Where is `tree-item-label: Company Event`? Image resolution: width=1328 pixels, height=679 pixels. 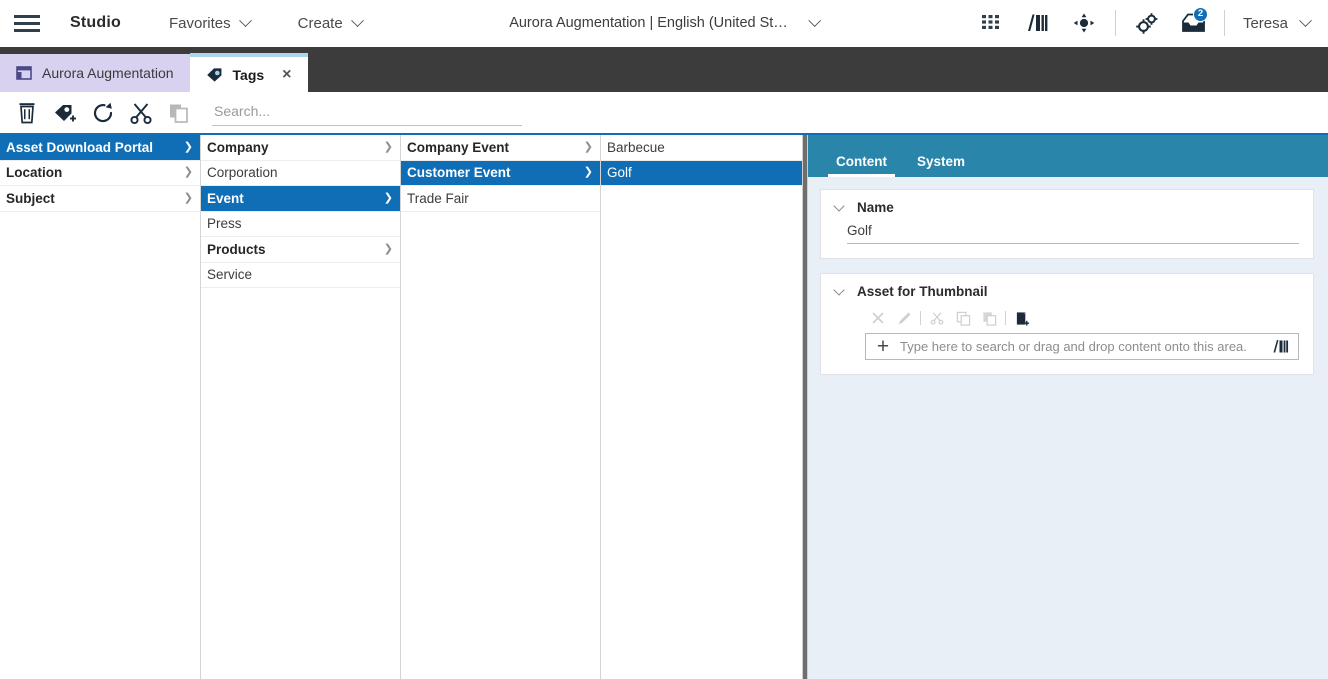 tree-item-label: Company Event is located at coordinates (458, 147).